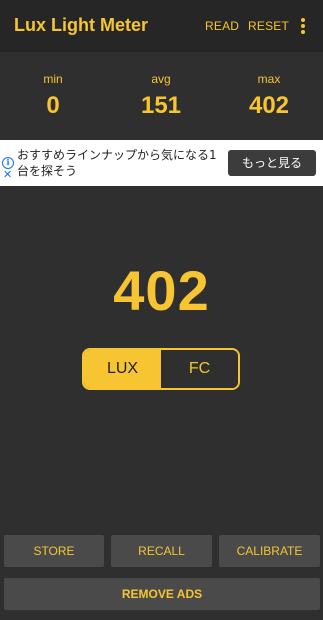 The width and height of the screenshot is (323, 620). Describe the element at coordinates (269, 79) in the screenshot. I see `stat-max-label: max` at that location.